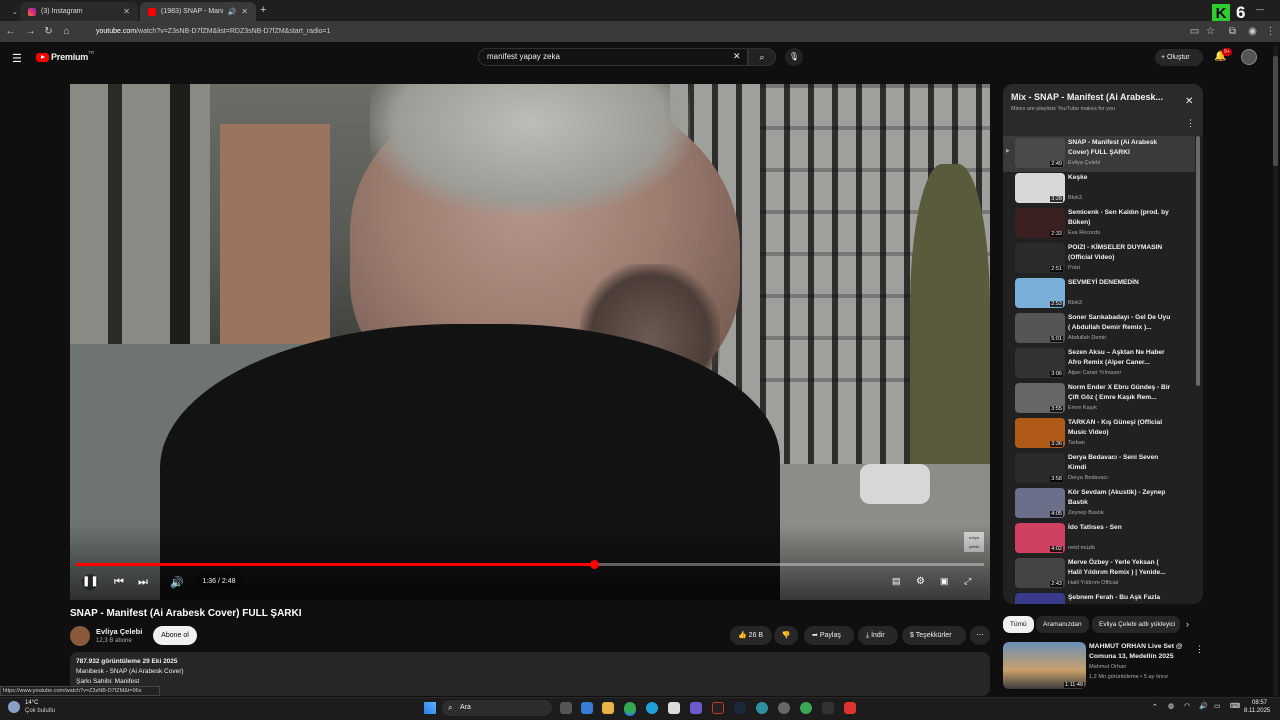 The width and height of the screenshot is (1280, 720). I want to click on miniplayer-icon: ▣, so click(944, 581).